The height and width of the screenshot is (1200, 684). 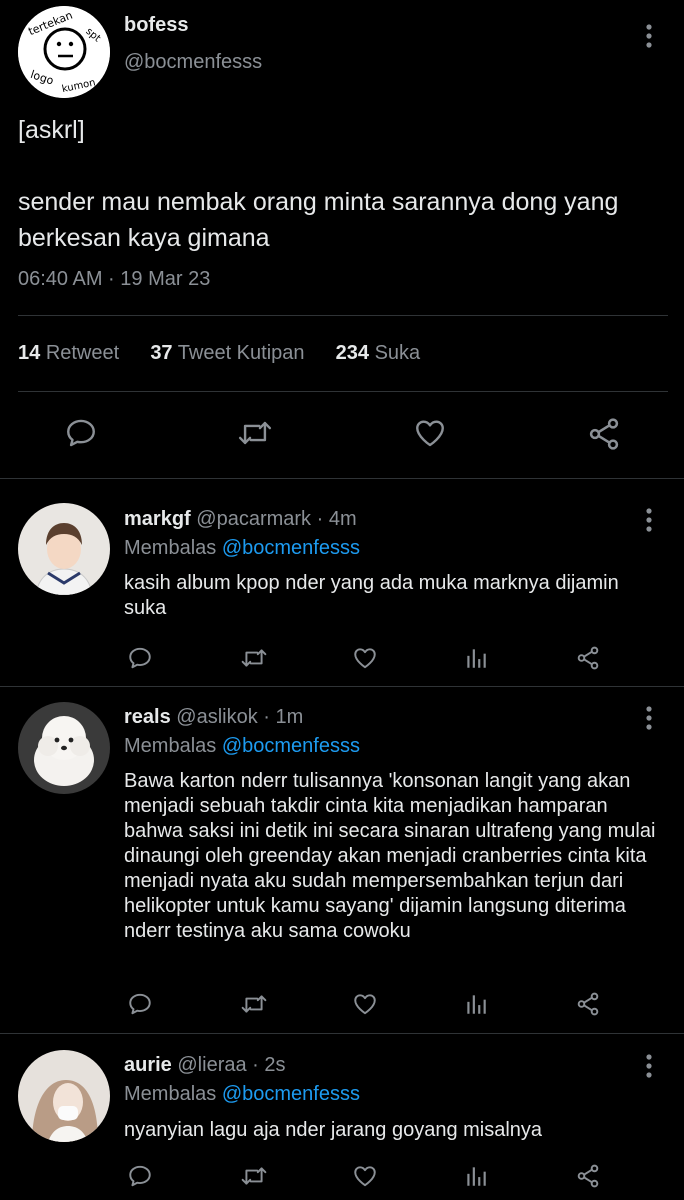 I want to click on like-count: 234, so click(x=352, y=353).